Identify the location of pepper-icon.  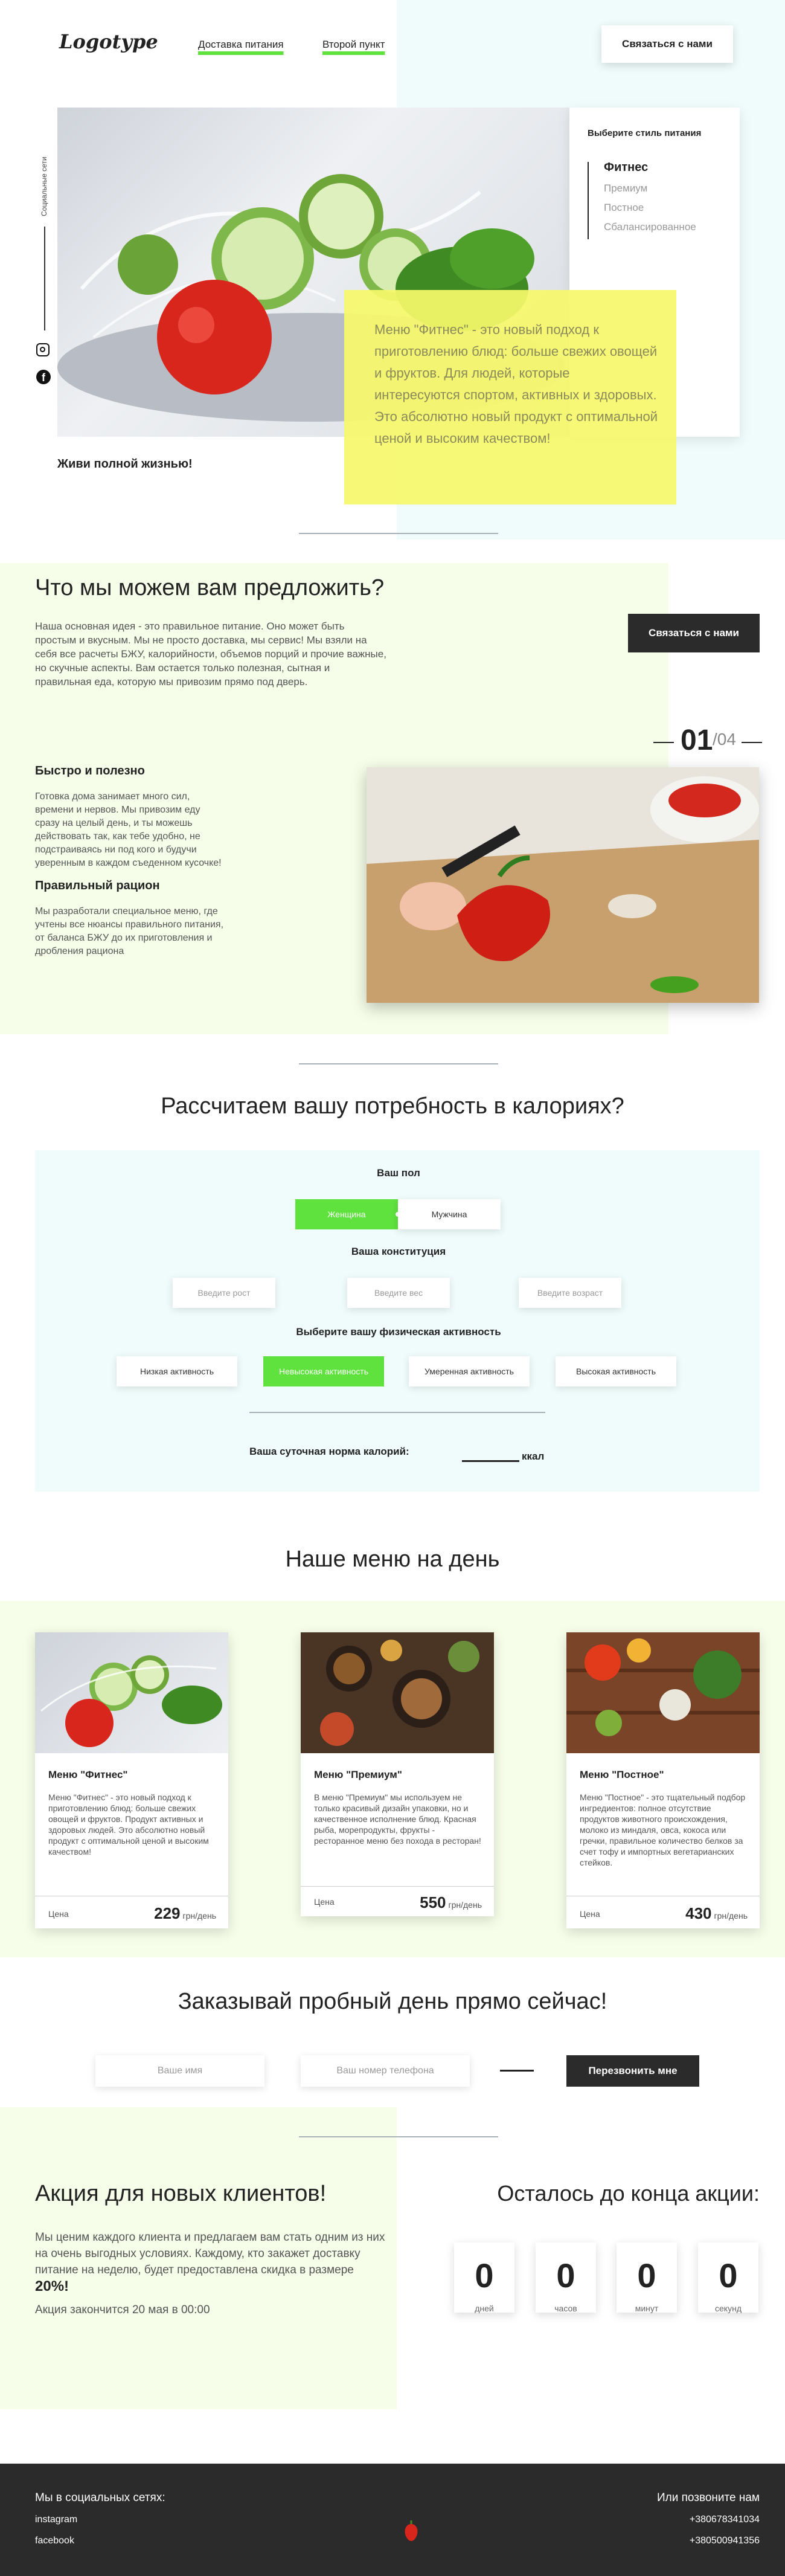
(411, 2531).